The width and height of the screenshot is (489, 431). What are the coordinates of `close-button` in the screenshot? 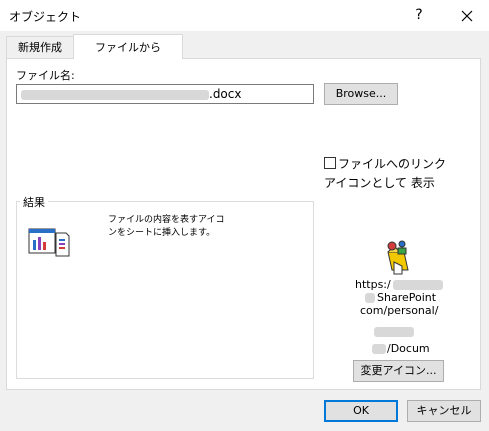 It's located at (467, 15).